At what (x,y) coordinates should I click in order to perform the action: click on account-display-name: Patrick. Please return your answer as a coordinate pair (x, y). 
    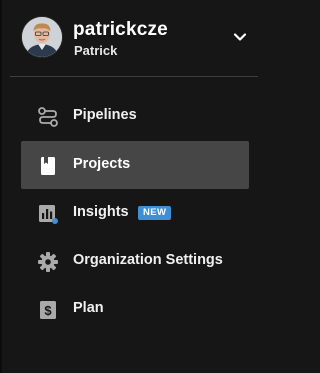
    Looking at the image, I should click on (96, 50).